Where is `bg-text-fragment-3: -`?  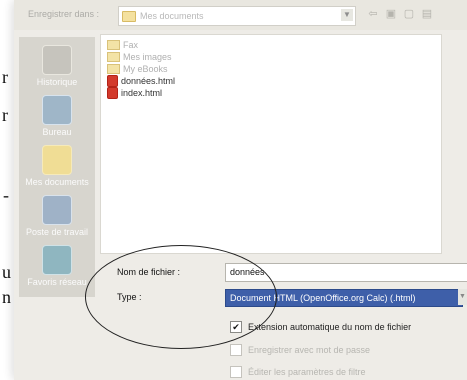 bg-text-fragment-3: - is located at coordinates (6, 195).